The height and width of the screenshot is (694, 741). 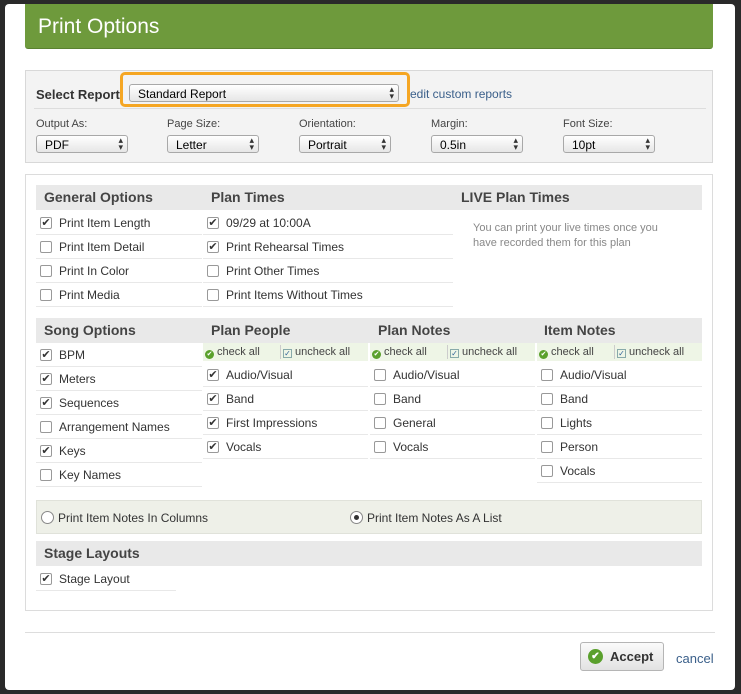 I want to click on output-as-select: PDF ▴ ▾, so click(x=82, y=144).